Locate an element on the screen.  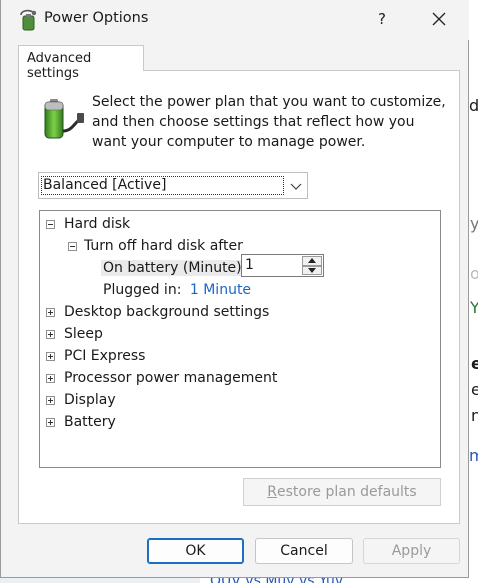
tree-item-label: Battery is located at coordinates (90, 422).